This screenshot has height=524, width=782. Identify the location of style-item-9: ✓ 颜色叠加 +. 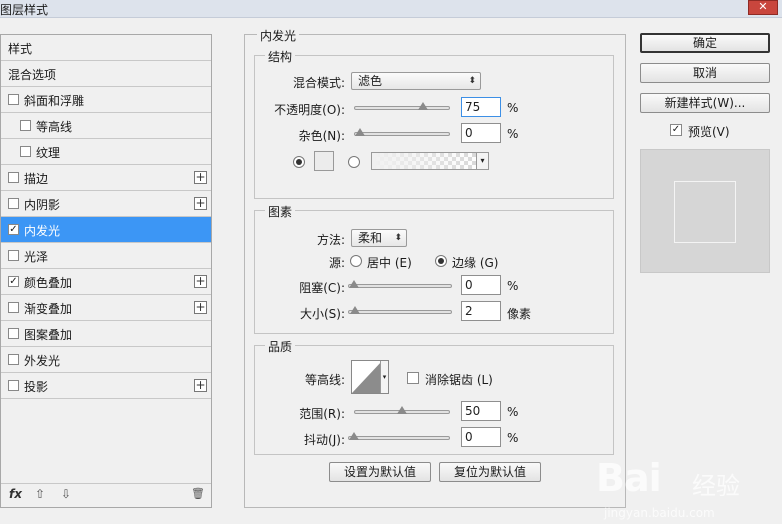
(106, 282).